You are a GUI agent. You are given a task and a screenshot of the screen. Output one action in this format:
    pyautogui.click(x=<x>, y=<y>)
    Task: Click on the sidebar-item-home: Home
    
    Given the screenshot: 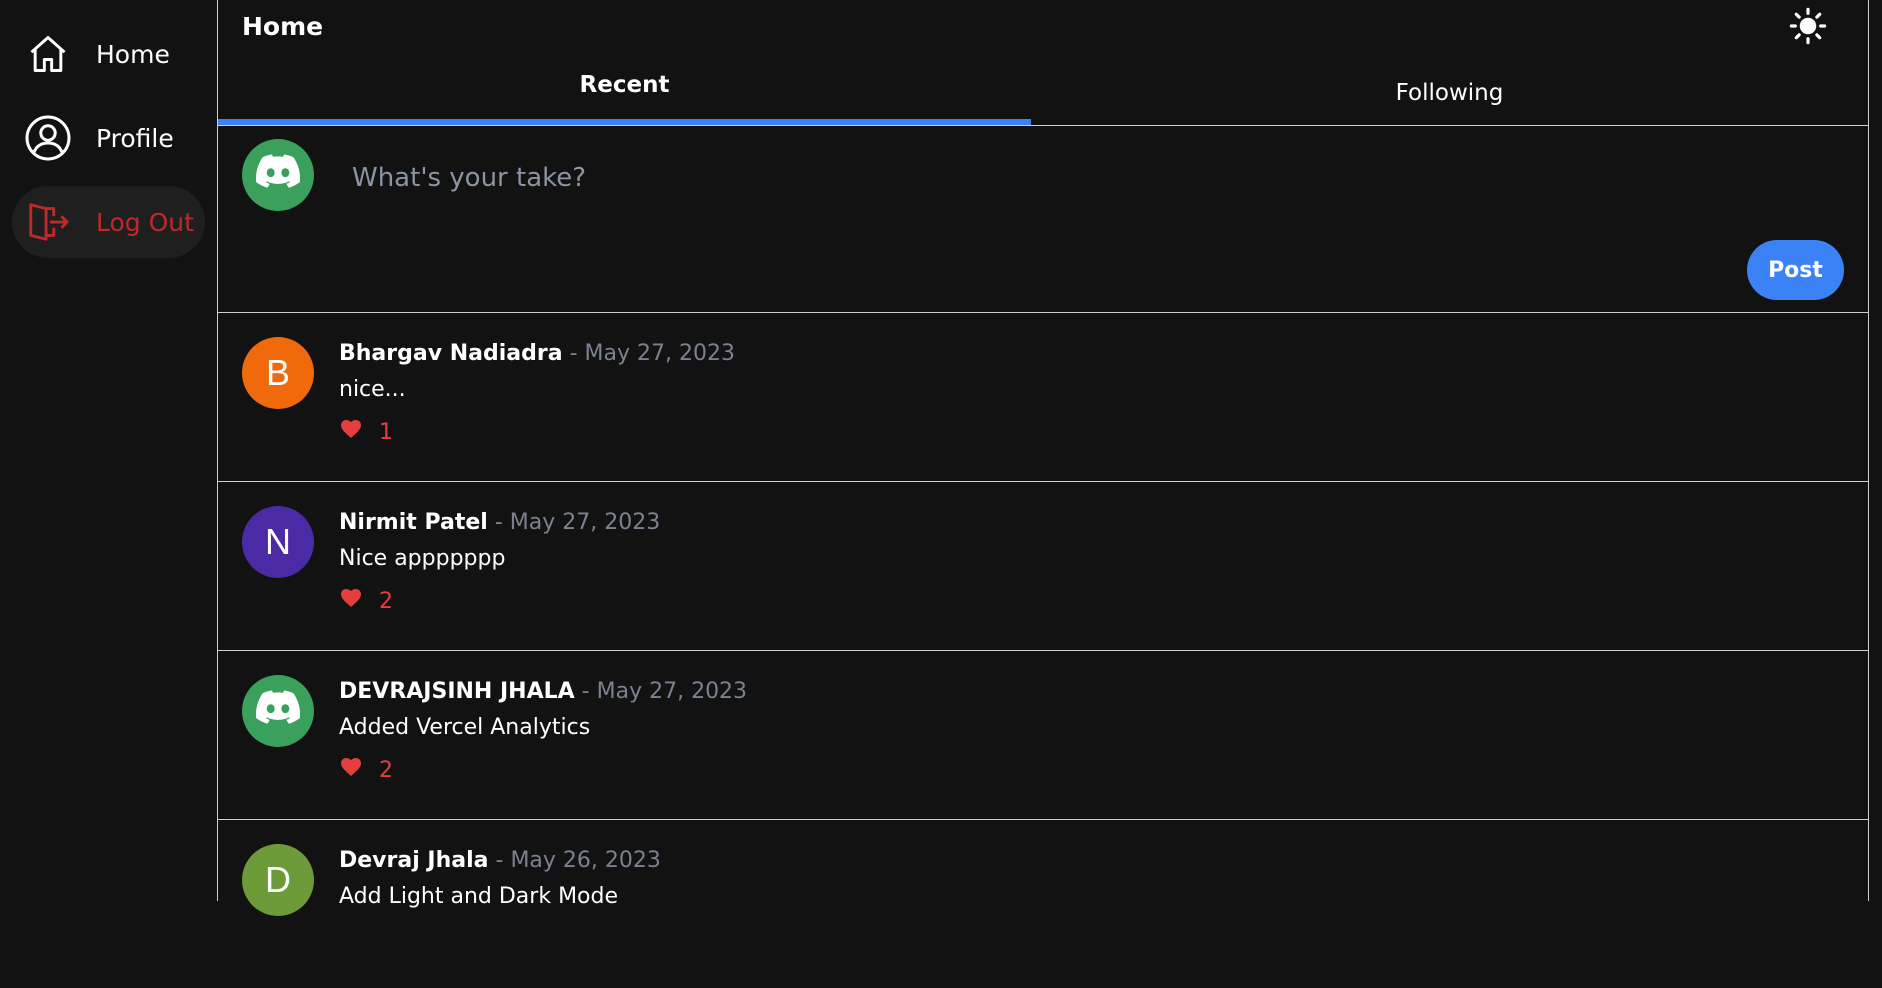 What is the action you would take?
    pyautogui.click(x=108, y=54)
    